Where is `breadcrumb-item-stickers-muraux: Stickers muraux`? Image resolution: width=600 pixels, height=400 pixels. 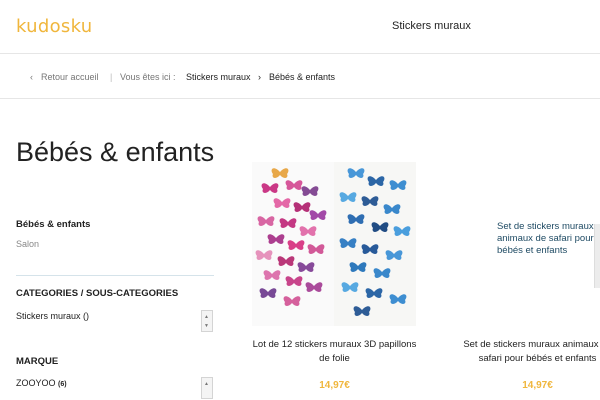 breadcrumb-item-stickers-muraux: Stickers muraux is located at coordinates (218, 77).